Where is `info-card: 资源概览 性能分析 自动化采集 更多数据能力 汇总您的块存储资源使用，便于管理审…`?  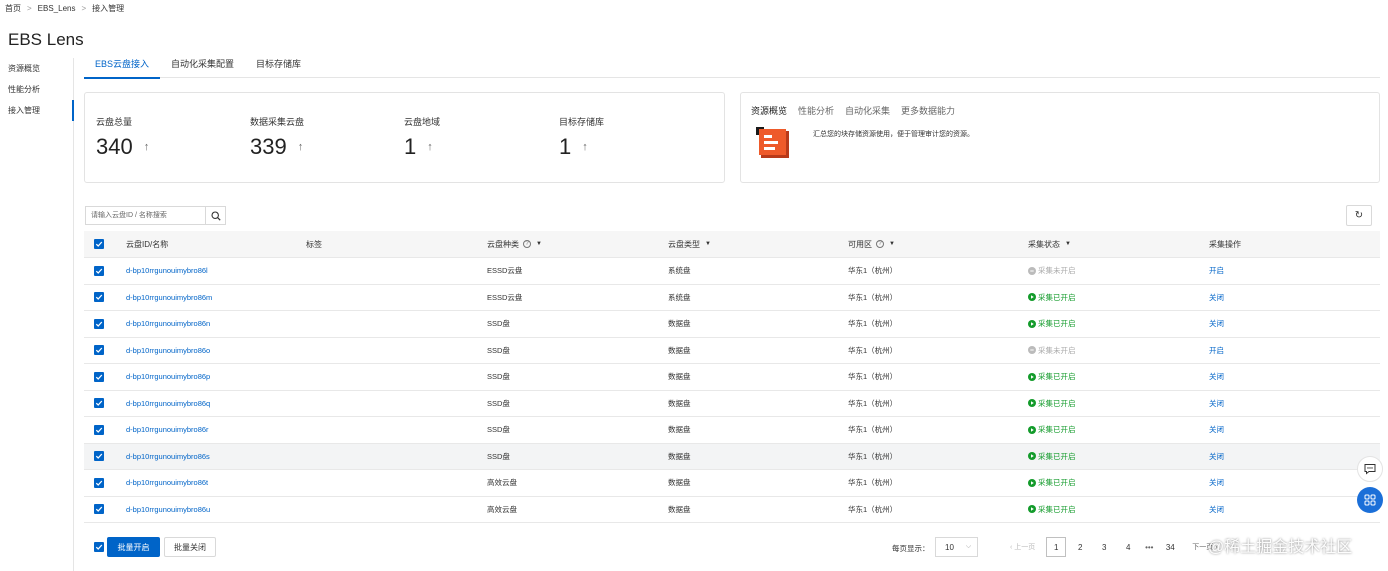
info-card: 资源概览 性能分析 自动化采集 更多数据能力 汇总您的块存储资源使用，便于管理审… is located at coordinates (1060, 137).